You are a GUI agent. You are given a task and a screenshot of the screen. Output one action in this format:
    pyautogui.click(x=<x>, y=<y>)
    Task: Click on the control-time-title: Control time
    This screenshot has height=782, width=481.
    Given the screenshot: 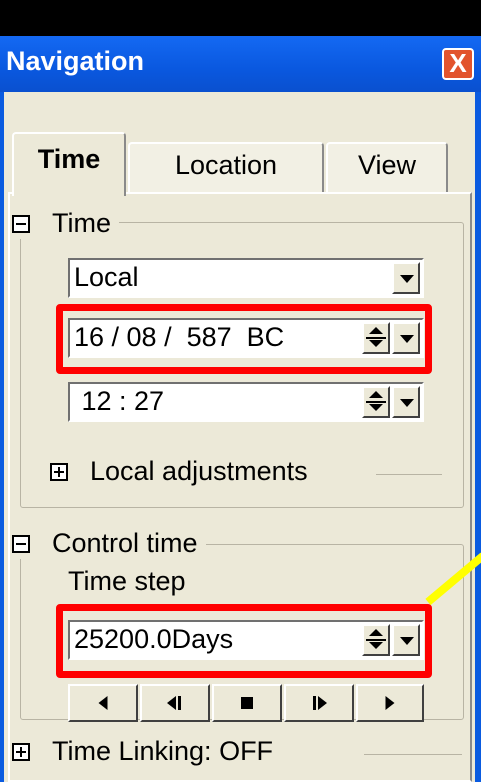 What is the action you would take?
    pyautogui.click(x=125, y=543)
    